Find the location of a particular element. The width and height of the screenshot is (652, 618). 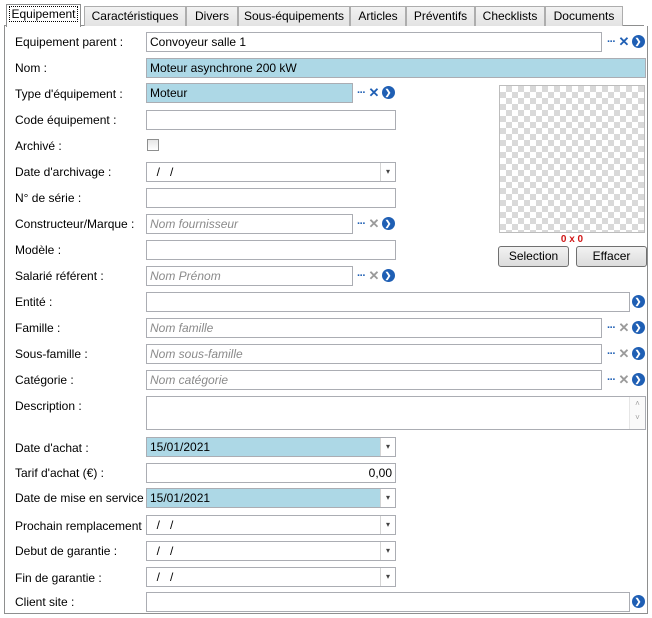

tab-label: Caractéristiques is located at coordinates (135, 16).